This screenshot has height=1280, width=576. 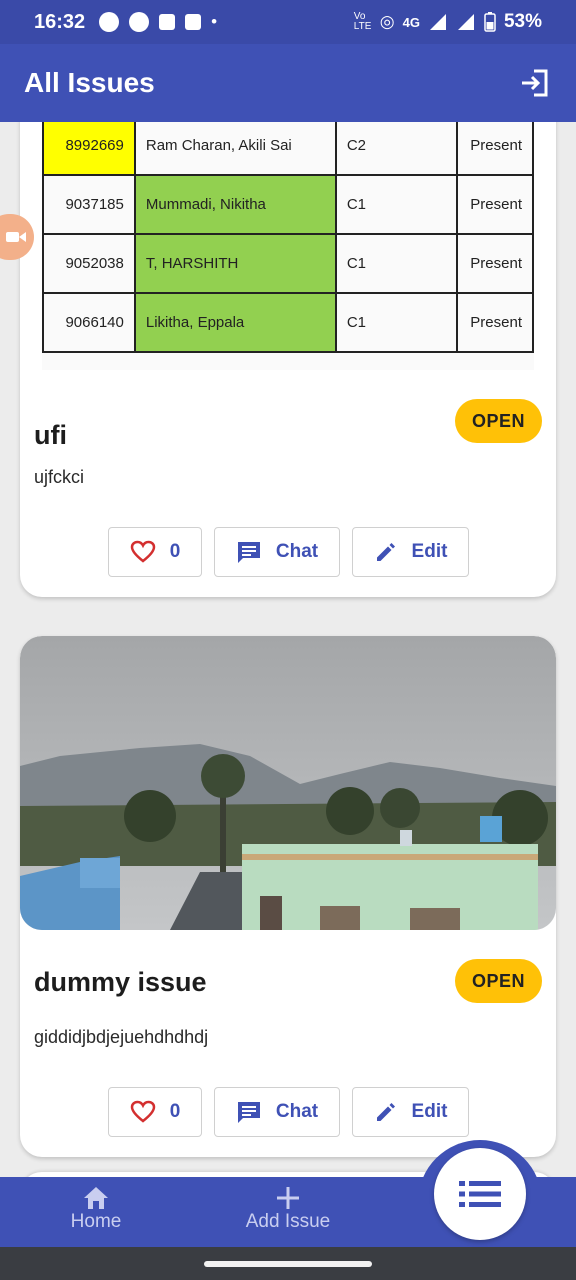 I want to click on sheet-row: 9037185 Mummadi, Nikitha C1 Present, so click(x=288, y=204).